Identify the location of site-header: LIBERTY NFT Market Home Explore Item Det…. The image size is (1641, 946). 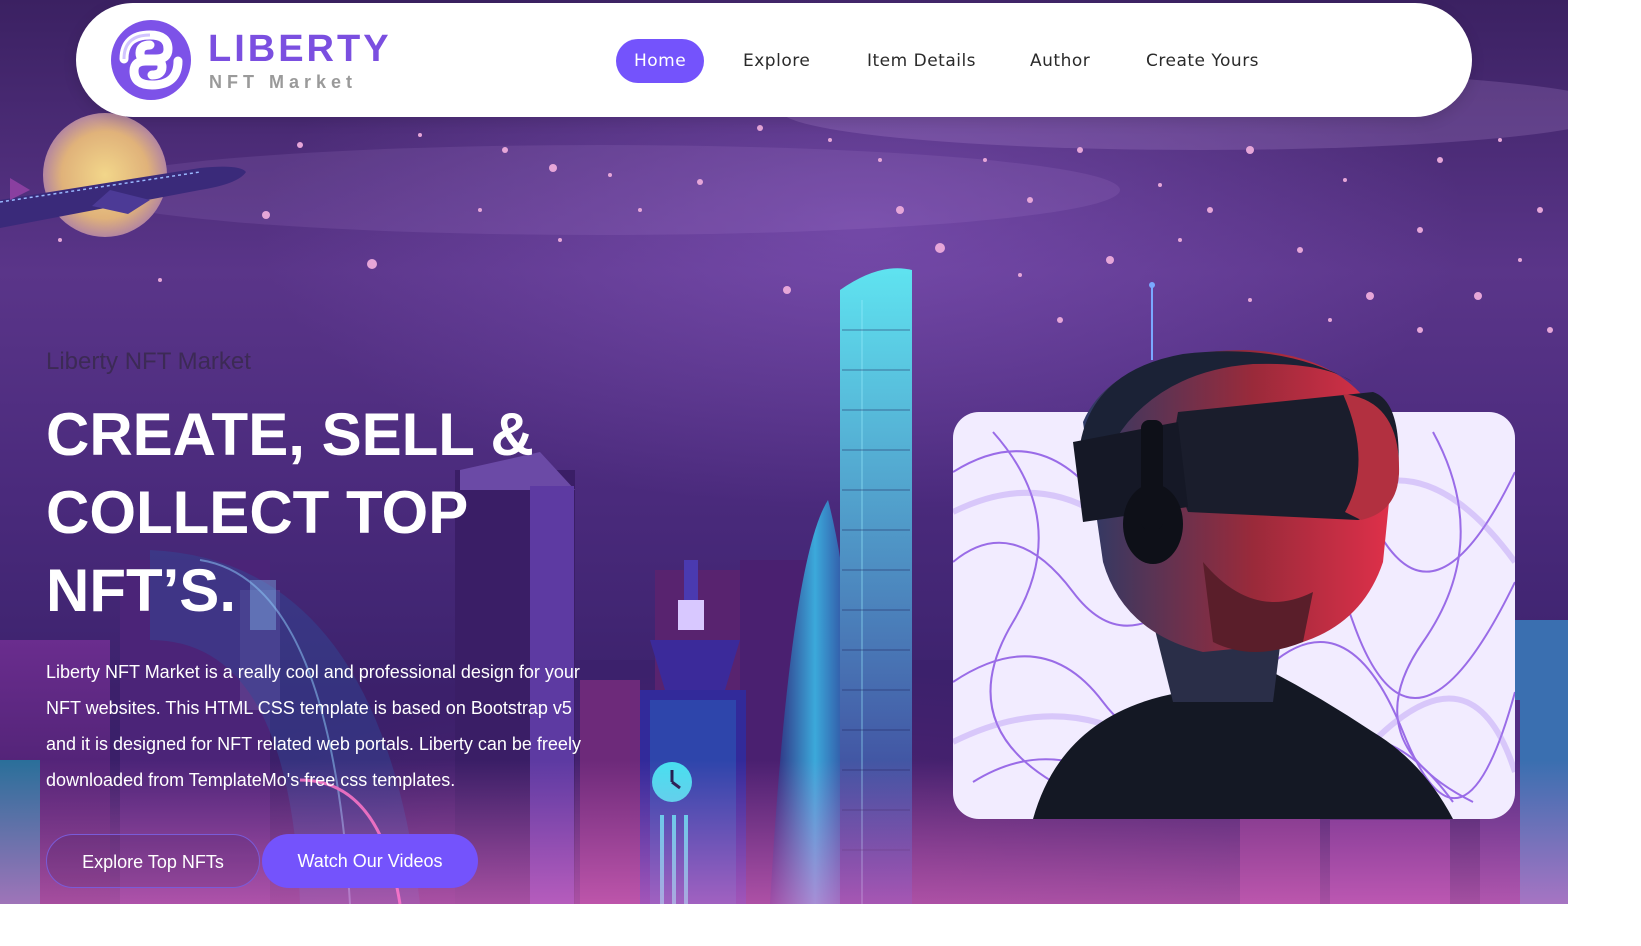
(774, 60).